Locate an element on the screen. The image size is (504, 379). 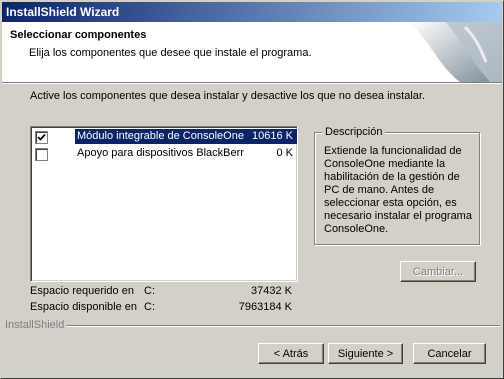
space-required-row: Espacio requerido en C: 37432 K is located at coordinates (161, 292).